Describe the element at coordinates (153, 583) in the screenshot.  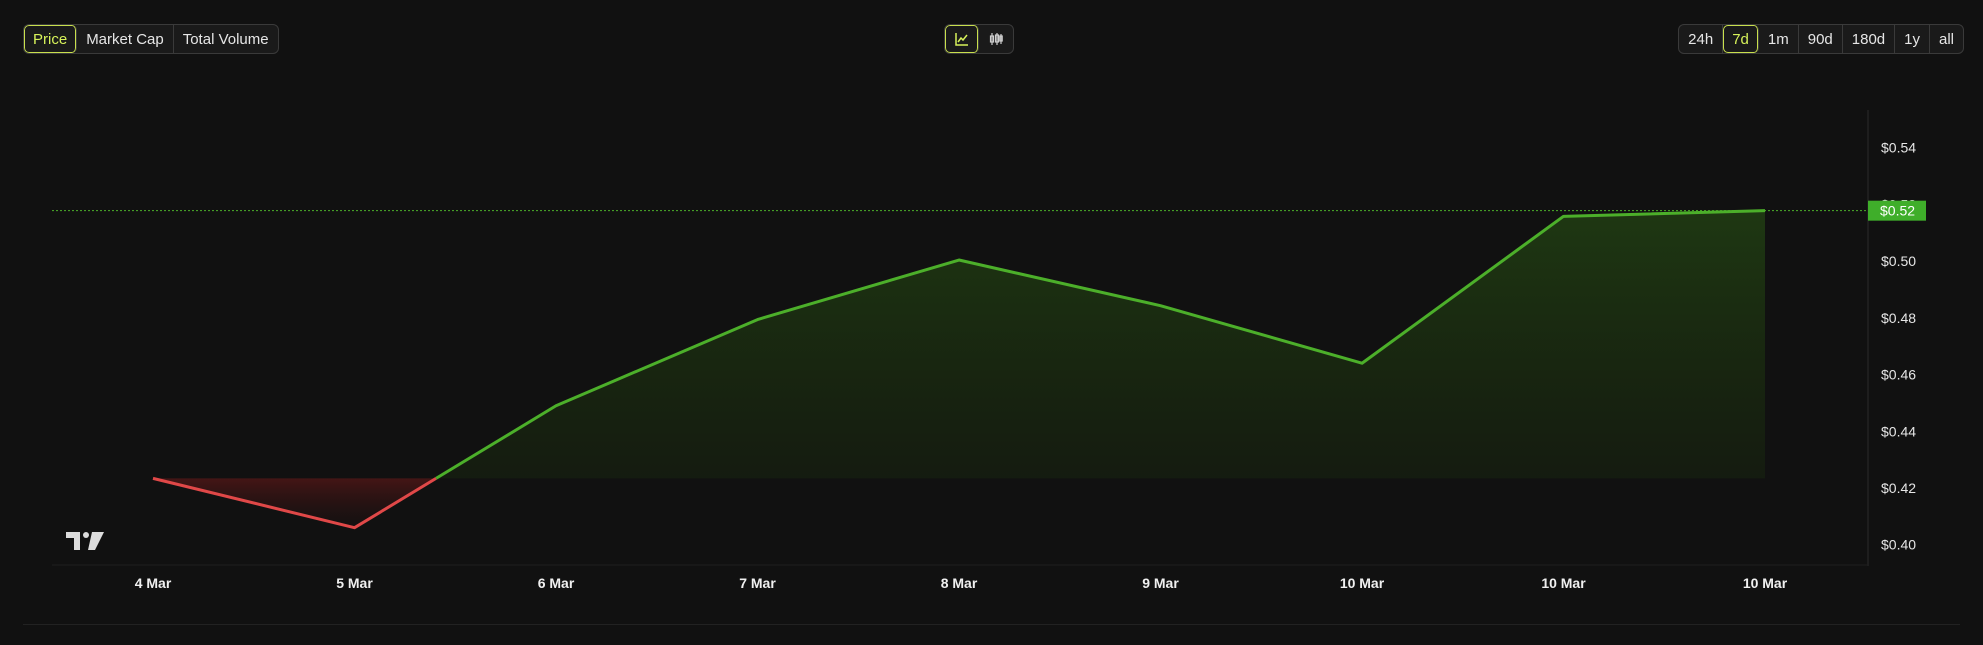
I see `x-tick-label: 4 Mar` at that location.